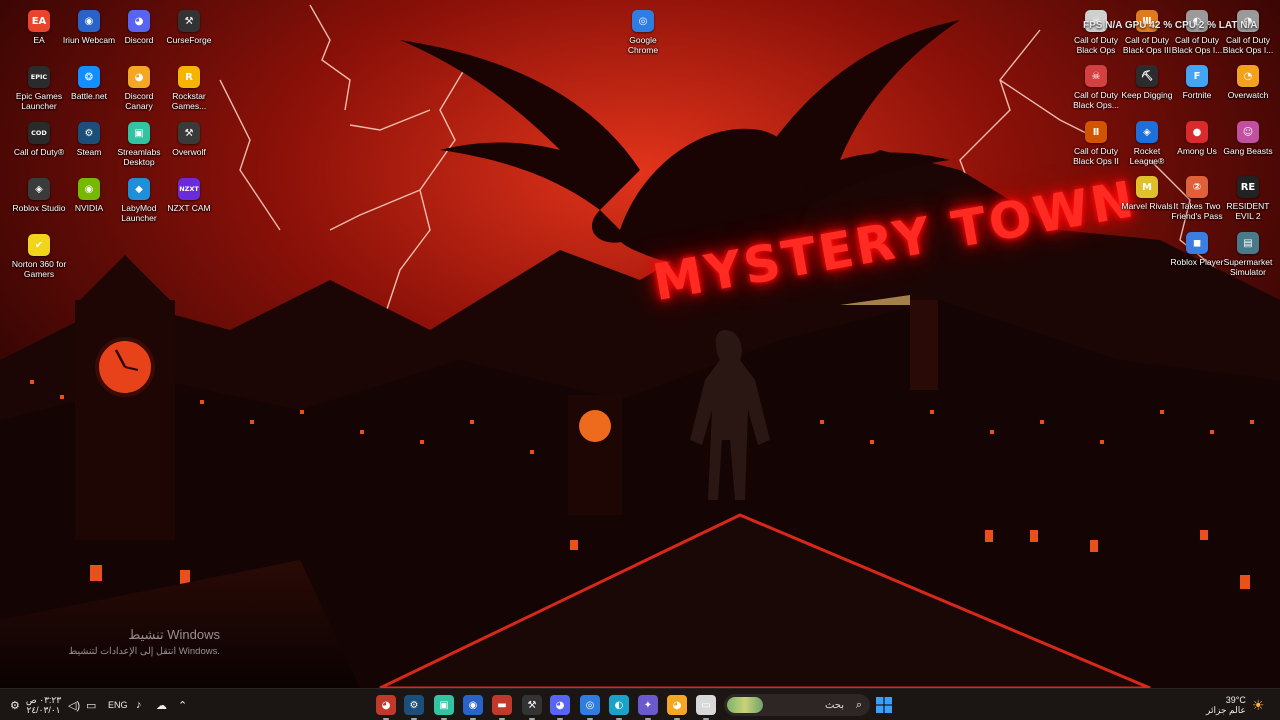 This screenshot has width=1280, height=720. What do you see at coordinates (1248, 95) in the screenshot?
I see `desktop-icon-label: Overwatch` at bounding box center [1248, 95].